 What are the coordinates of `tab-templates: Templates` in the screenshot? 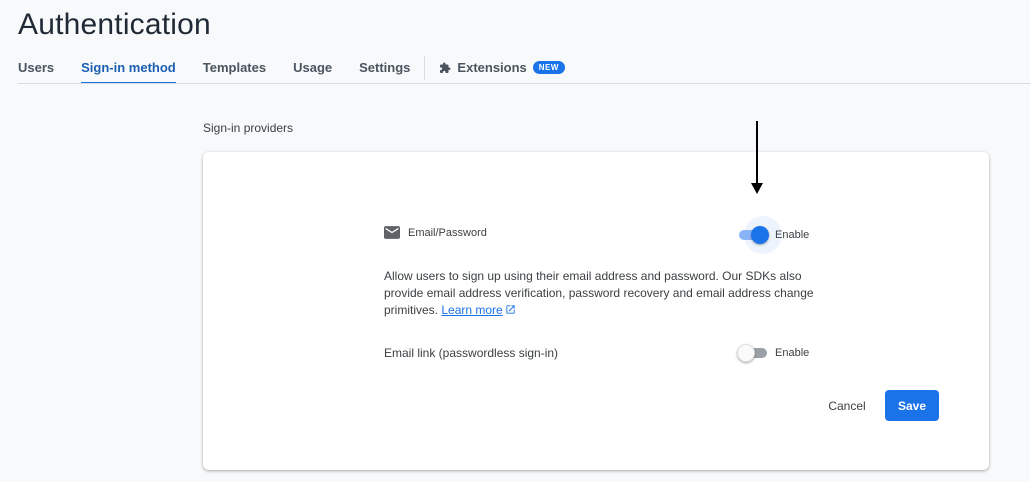 It's located at (234, 68).